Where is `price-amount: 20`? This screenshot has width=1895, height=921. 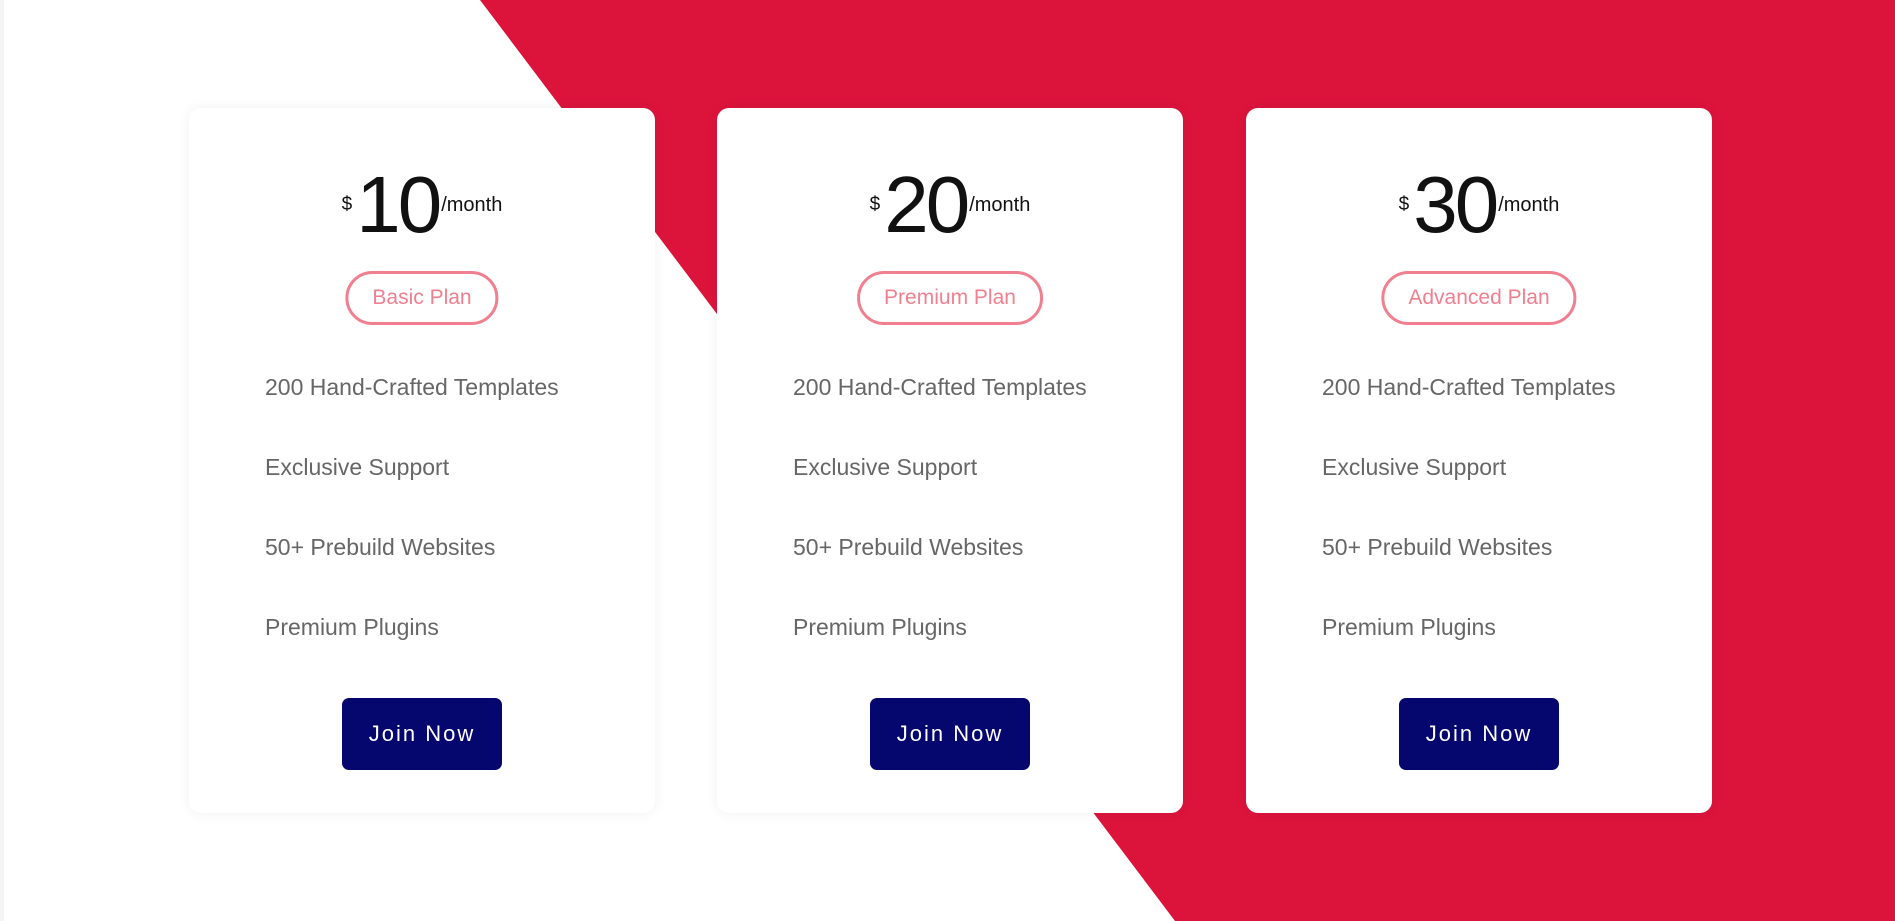
price-amount: 20 is located at coordinates (927, 204).